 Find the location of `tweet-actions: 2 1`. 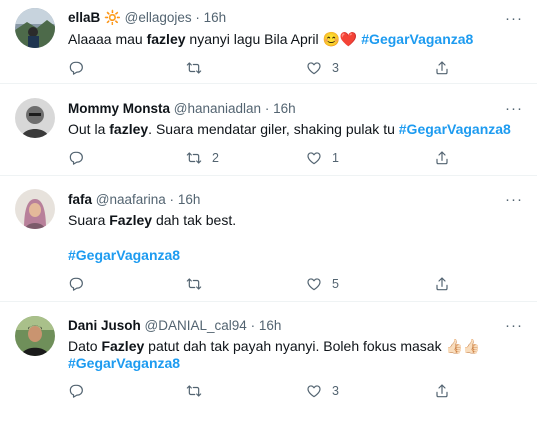

tweet-actions: 2 1 is located at coordinates (263, 158).